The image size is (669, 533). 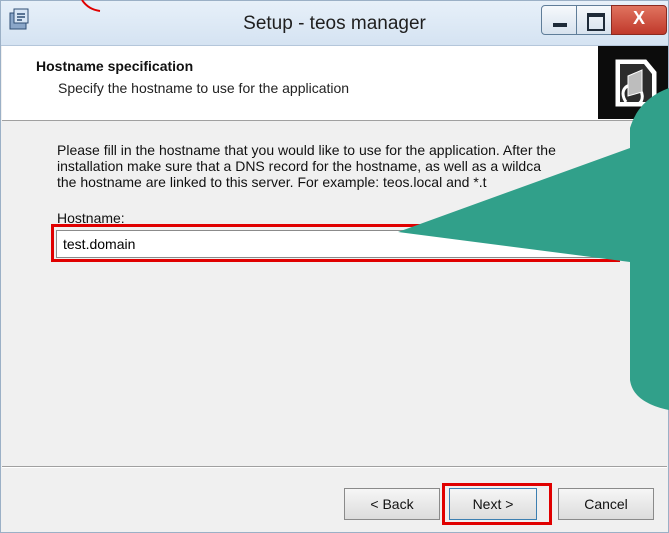 What do you see at coordinates (606, 504) in the screenshot?
I see `cancel-button: Cancel` at bounding box center [606, 504].